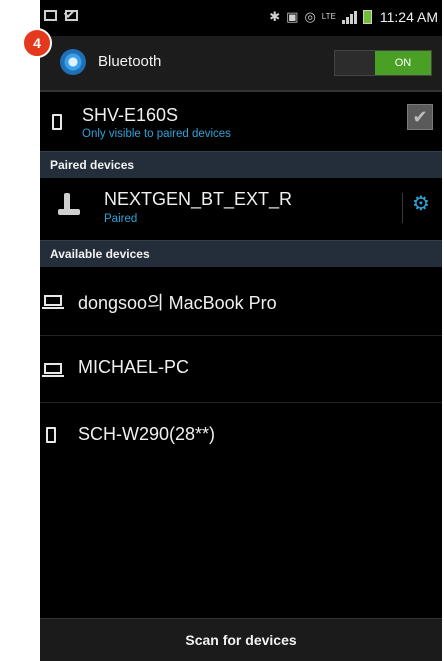 This screenshot has width=444, height=661. What do you see at coordinates (292, 16) in the screenshot?
I see `nfc-icon: ▣` at bounding box center [292, 16].